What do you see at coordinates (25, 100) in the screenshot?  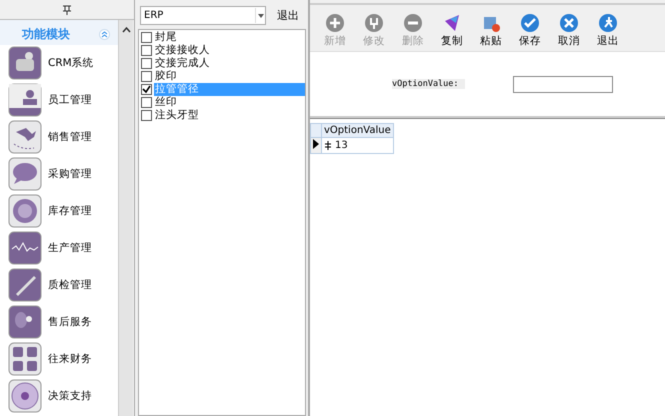 I see `id-card-icon` at bounding box center [25, 100].